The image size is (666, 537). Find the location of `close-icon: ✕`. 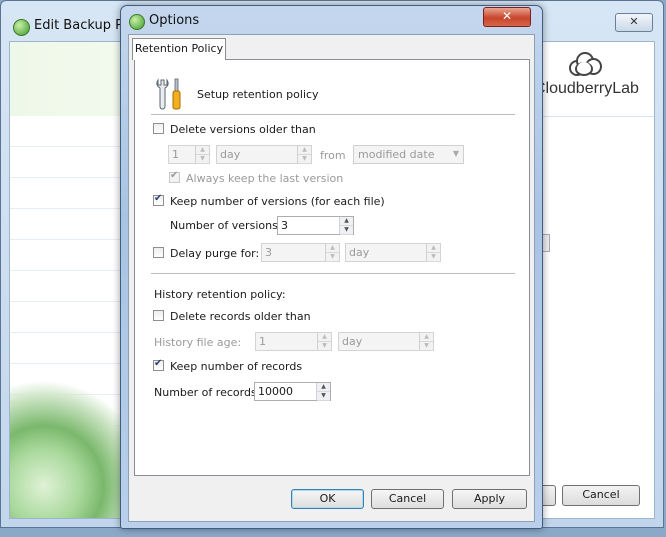

close-icon: ✕ is located at coordinates (507, 16).